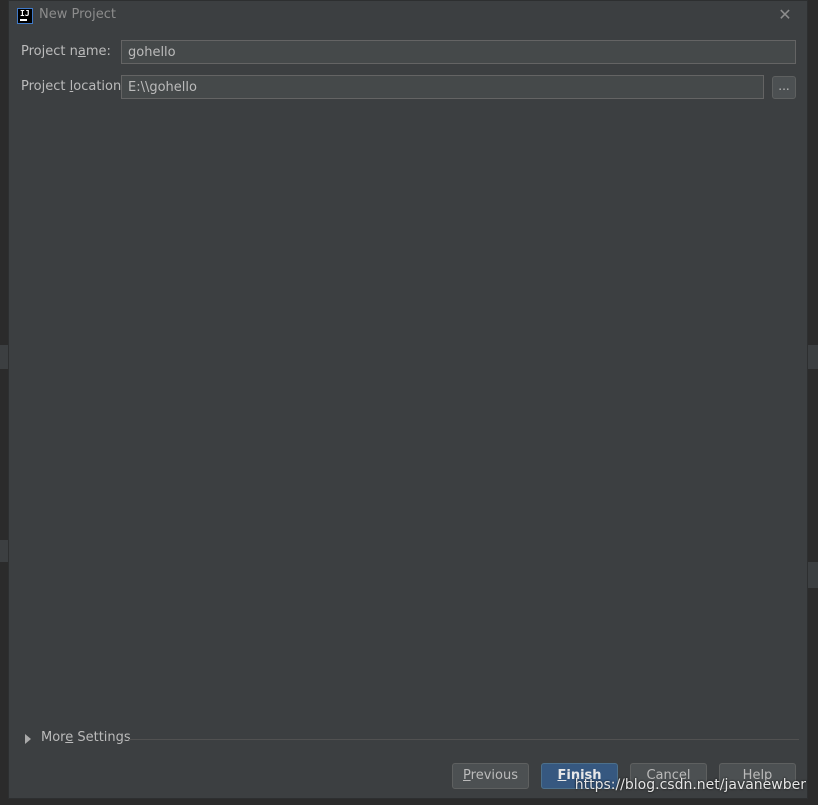 This screenshot has width=818, height=805. I want to click on watermark-url: https://blog.csdn.net/javanewber, so click(690, 785).